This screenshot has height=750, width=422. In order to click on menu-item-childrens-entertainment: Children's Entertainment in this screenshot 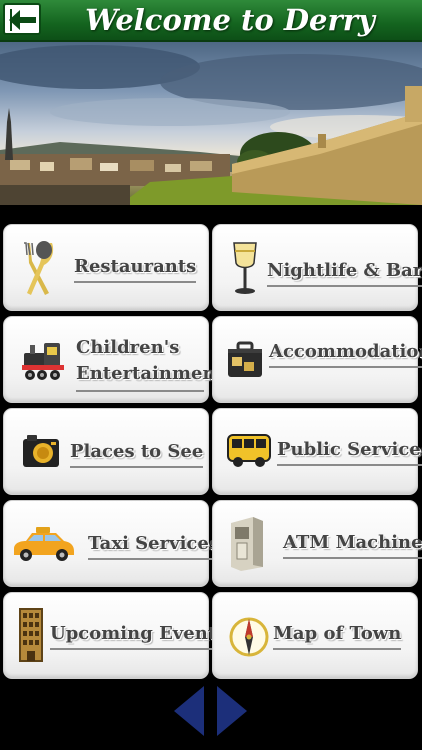, I will do `click(113, 359)`.